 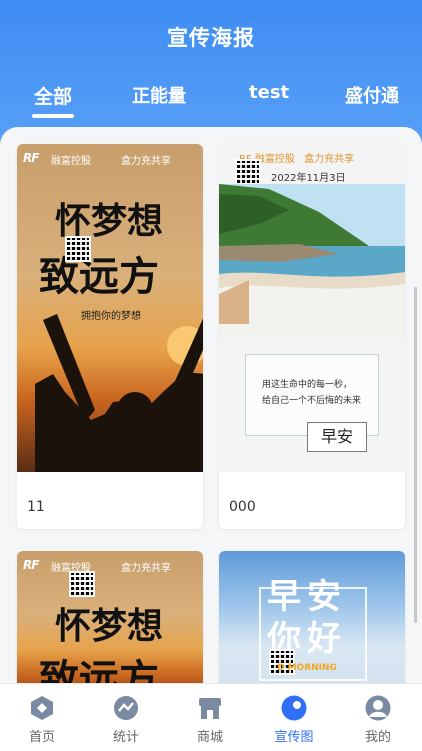 What do you see at coordinates (378, 708) in the screenshot?
I see `user-icon` at bounding box center [378, 708].